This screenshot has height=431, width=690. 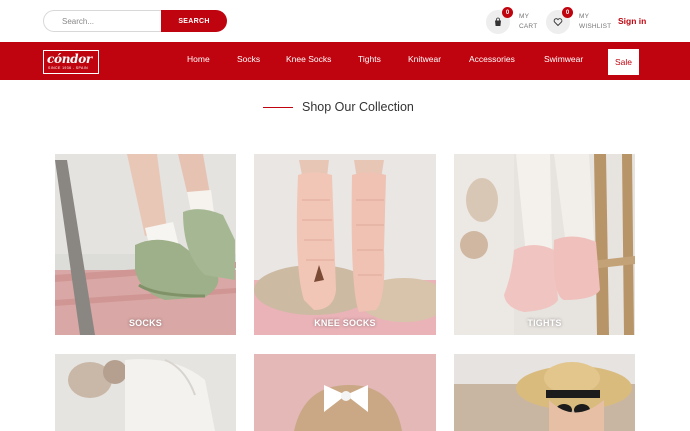 I want to click on collection-tile-socks-row2-image, so click(x=145, y=392).